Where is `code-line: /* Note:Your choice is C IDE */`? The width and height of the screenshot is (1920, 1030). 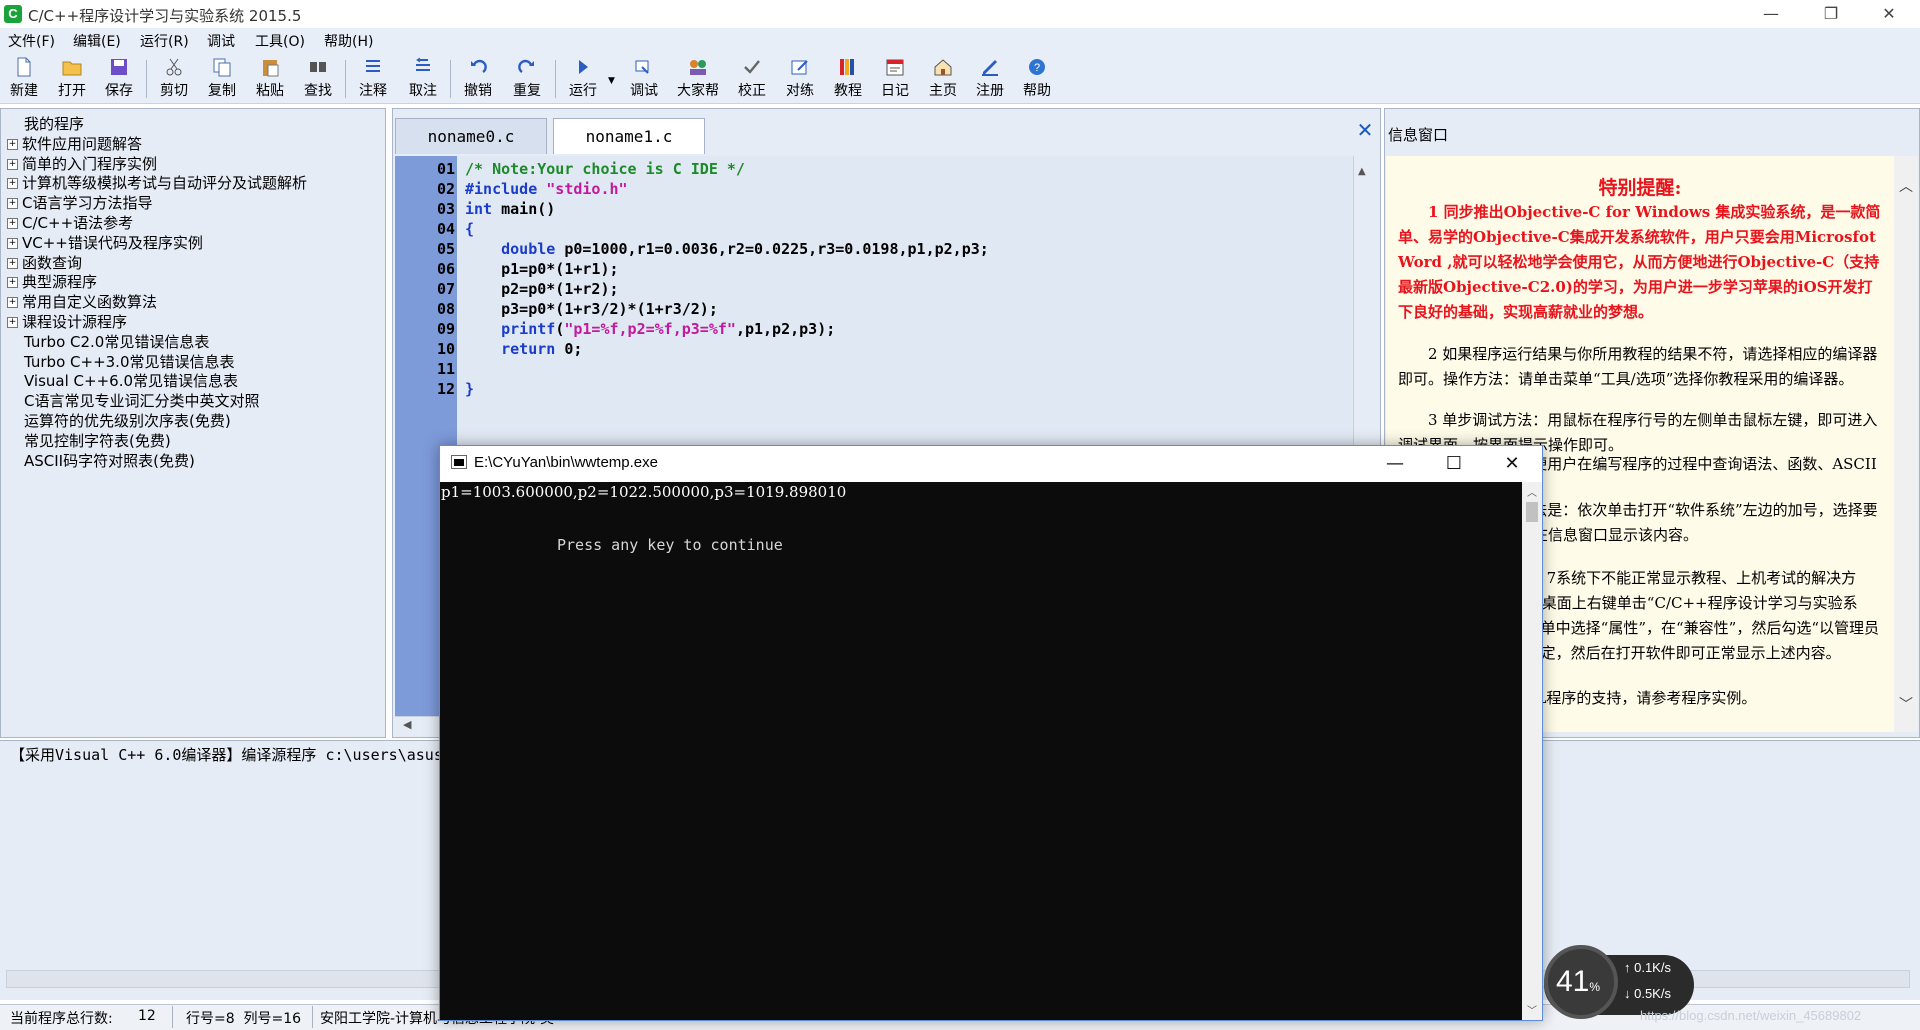
code-line: /* Note:Your choice is C IDE */ is located at coordinates (605, 169).